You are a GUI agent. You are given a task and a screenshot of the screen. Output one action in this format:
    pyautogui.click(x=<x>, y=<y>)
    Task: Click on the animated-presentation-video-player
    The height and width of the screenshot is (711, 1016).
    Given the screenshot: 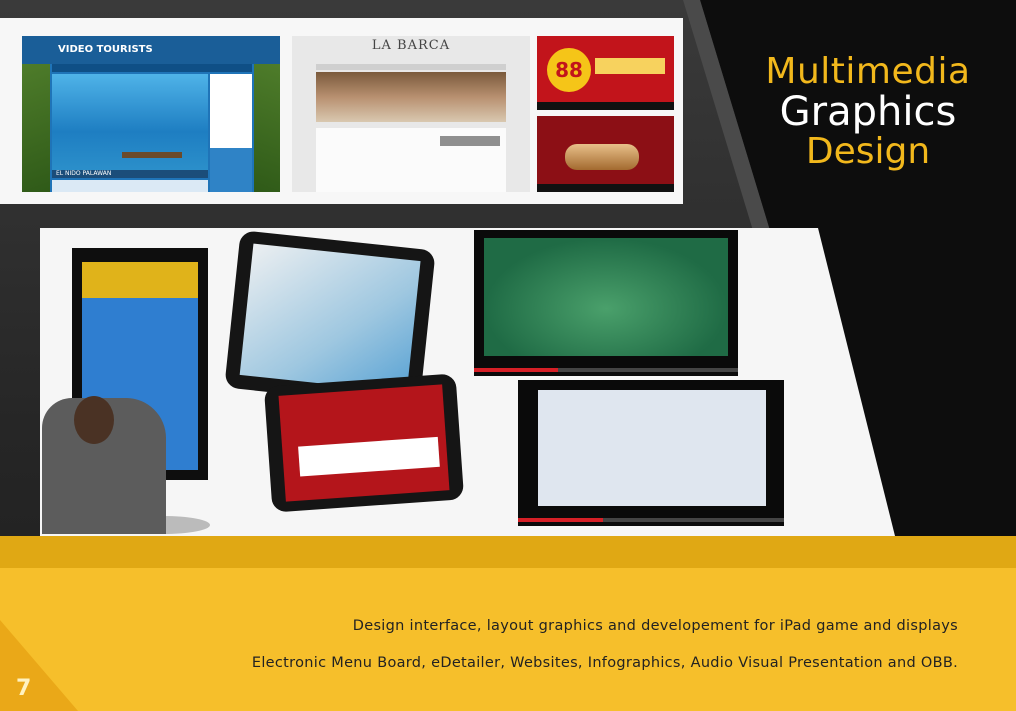 What is the action you would take?
    pyautogui.click(x=651, y=453)
    